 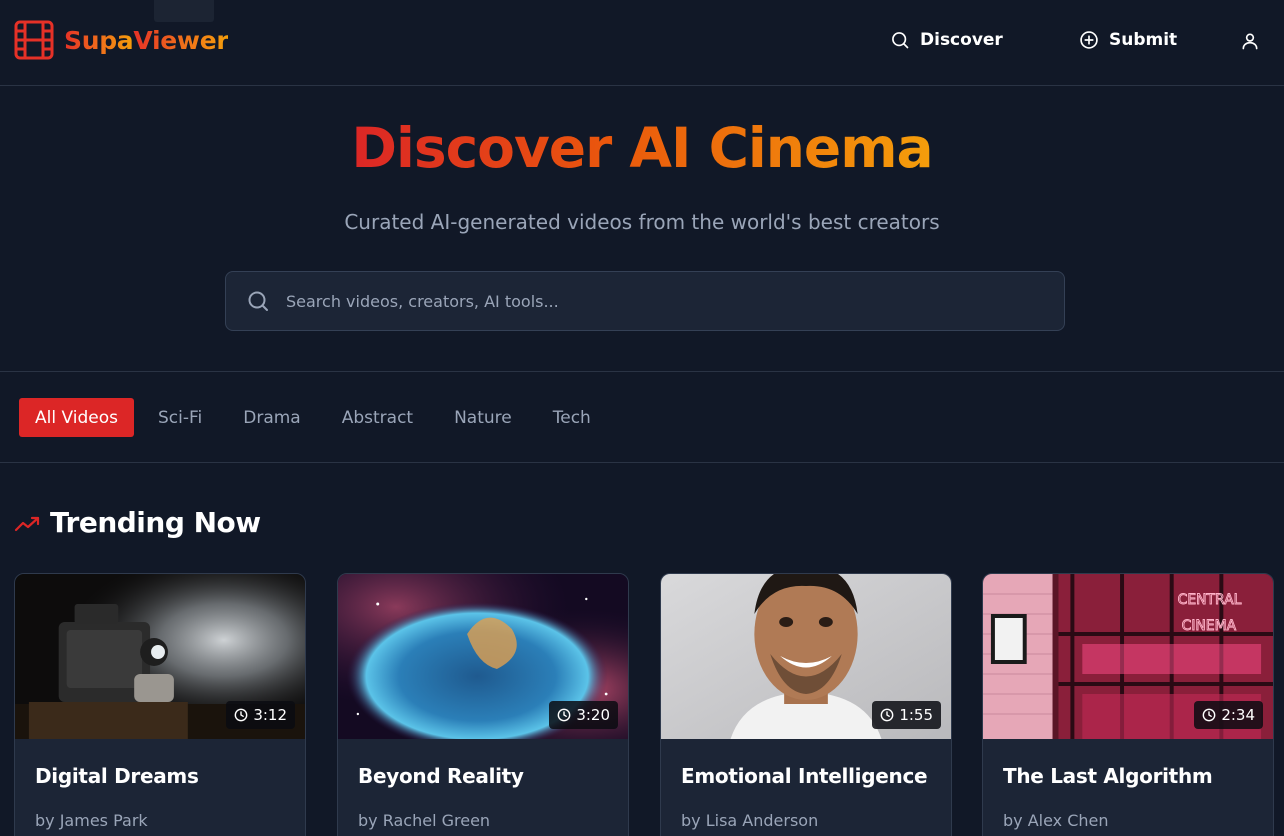 I want to click on brand-logo: SupaViewer, so click(x=121, y=40).